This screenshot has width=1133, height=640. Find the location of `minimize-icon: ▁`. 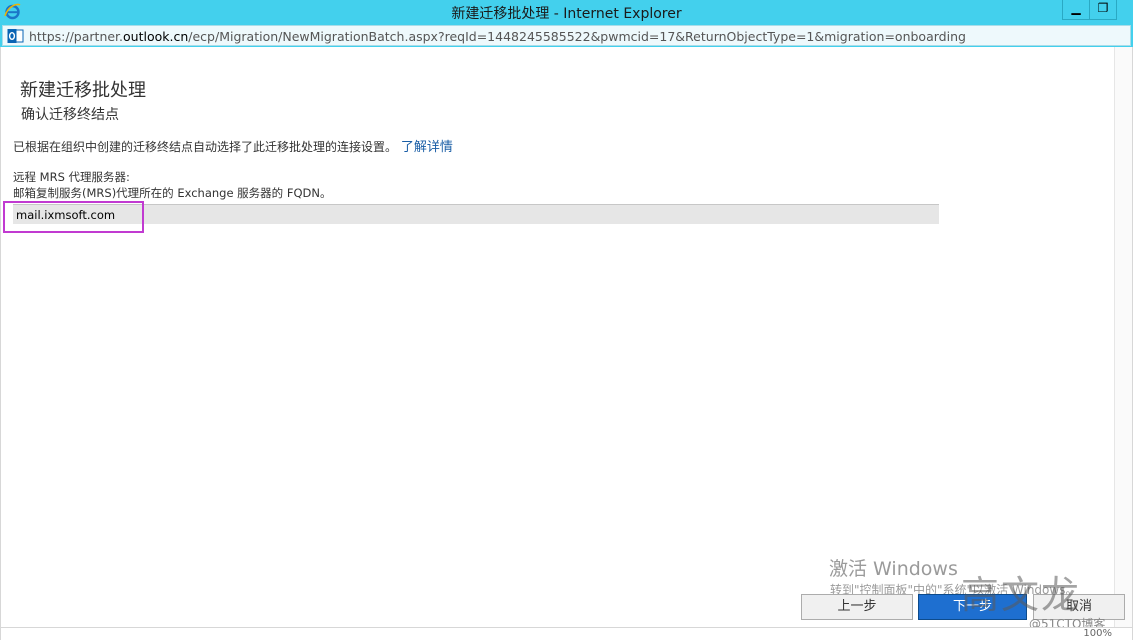

minimize-icon: ▁ is located at coordinates (1076, 8).